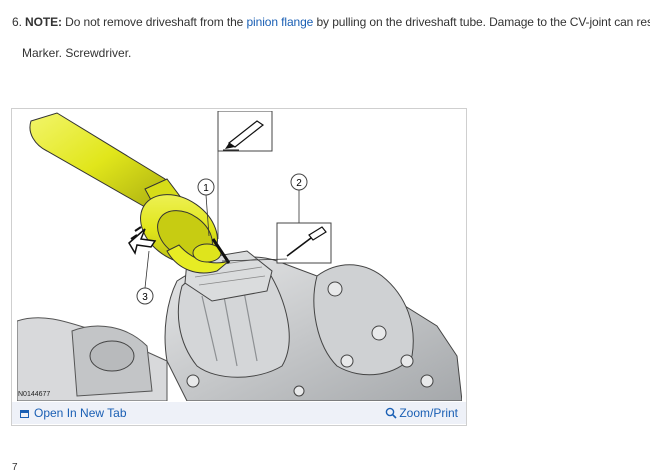  I want to click on open-in-new-tab-icon, so click(24, 414).